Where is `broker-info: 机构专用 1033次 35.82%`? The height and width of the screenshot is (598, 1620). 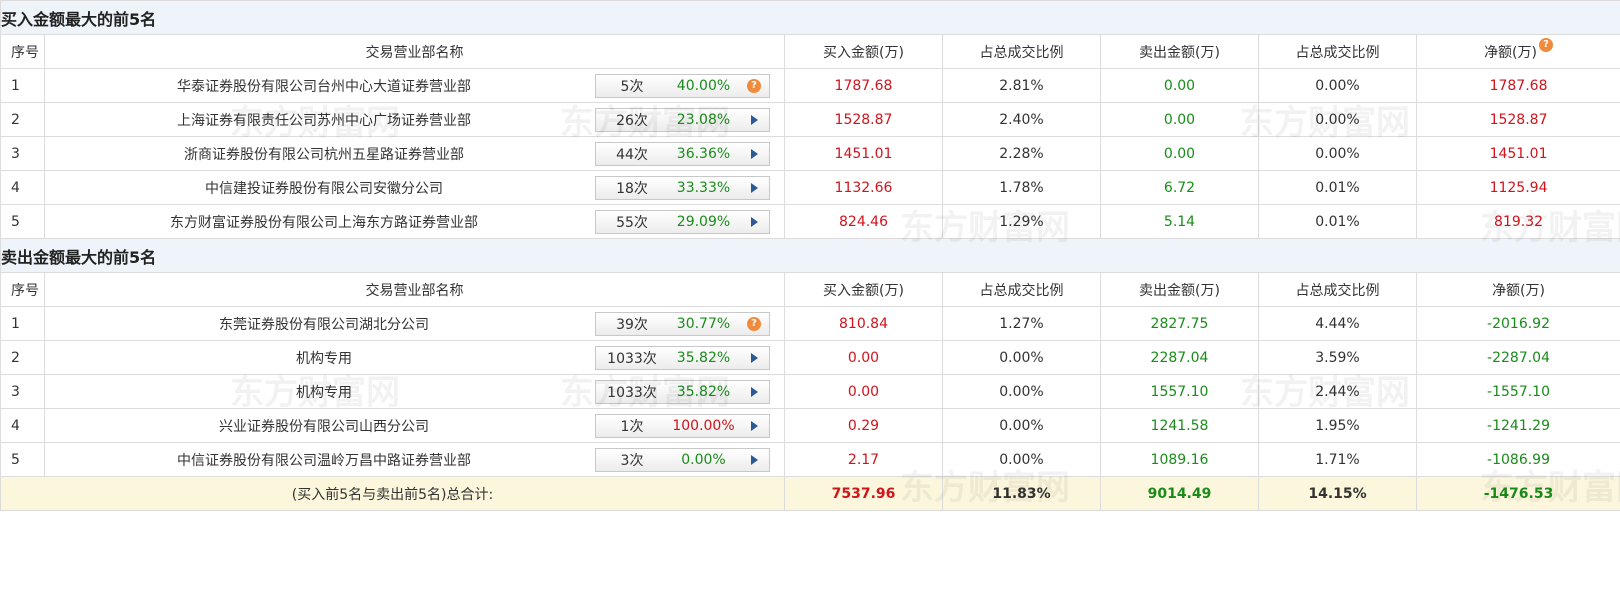 broker-info: 机构专用 1033次 35.82% is located at coordinates (415, 358).